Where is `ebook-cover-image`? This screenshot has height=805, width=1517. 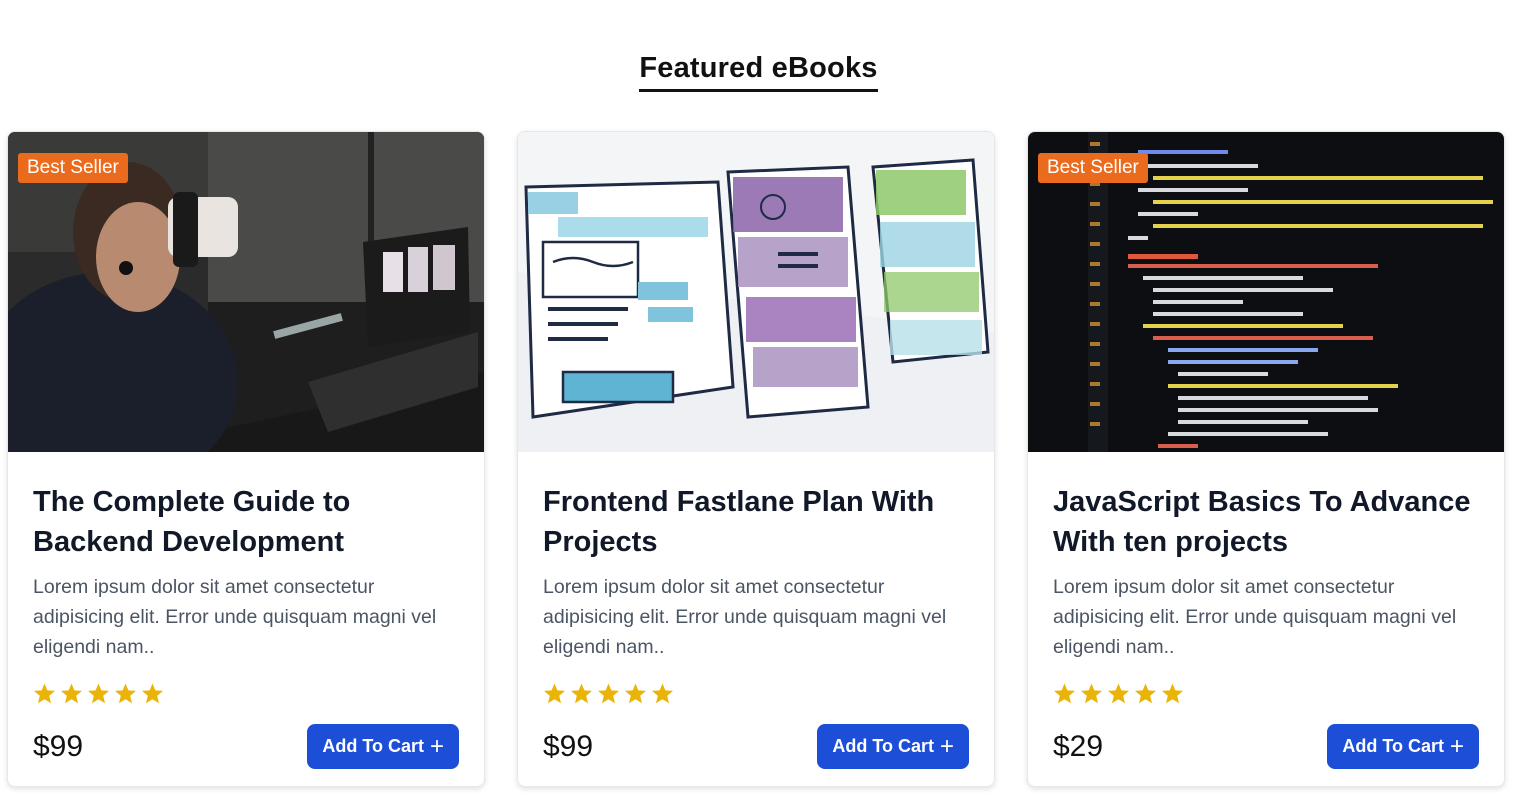 ebook-cover-image is located at coordinates (756, 292).